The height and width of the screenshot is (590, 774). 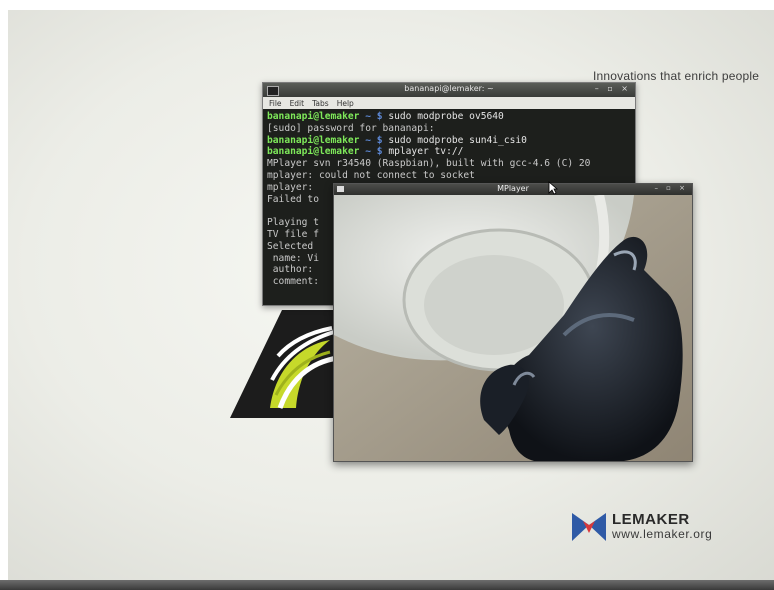 I want to click on menu-edit: Edit, so click(x=297, y=103).